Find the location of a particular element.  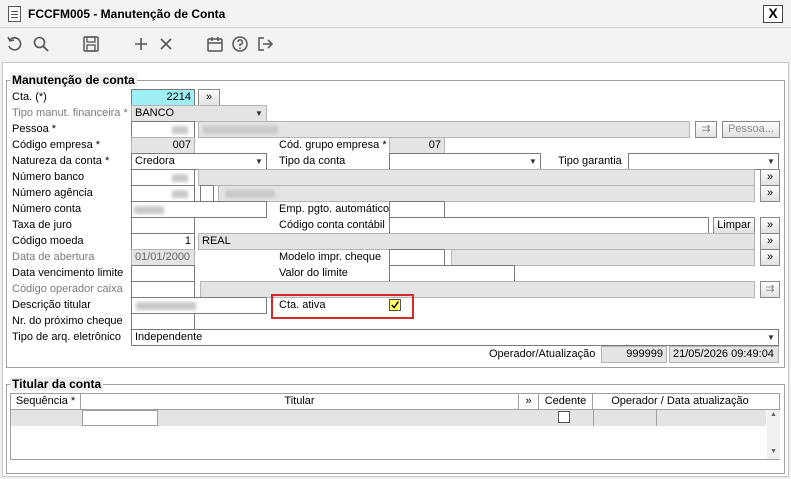

moeda-lookup-button: » is located at coordinates (770, 241).